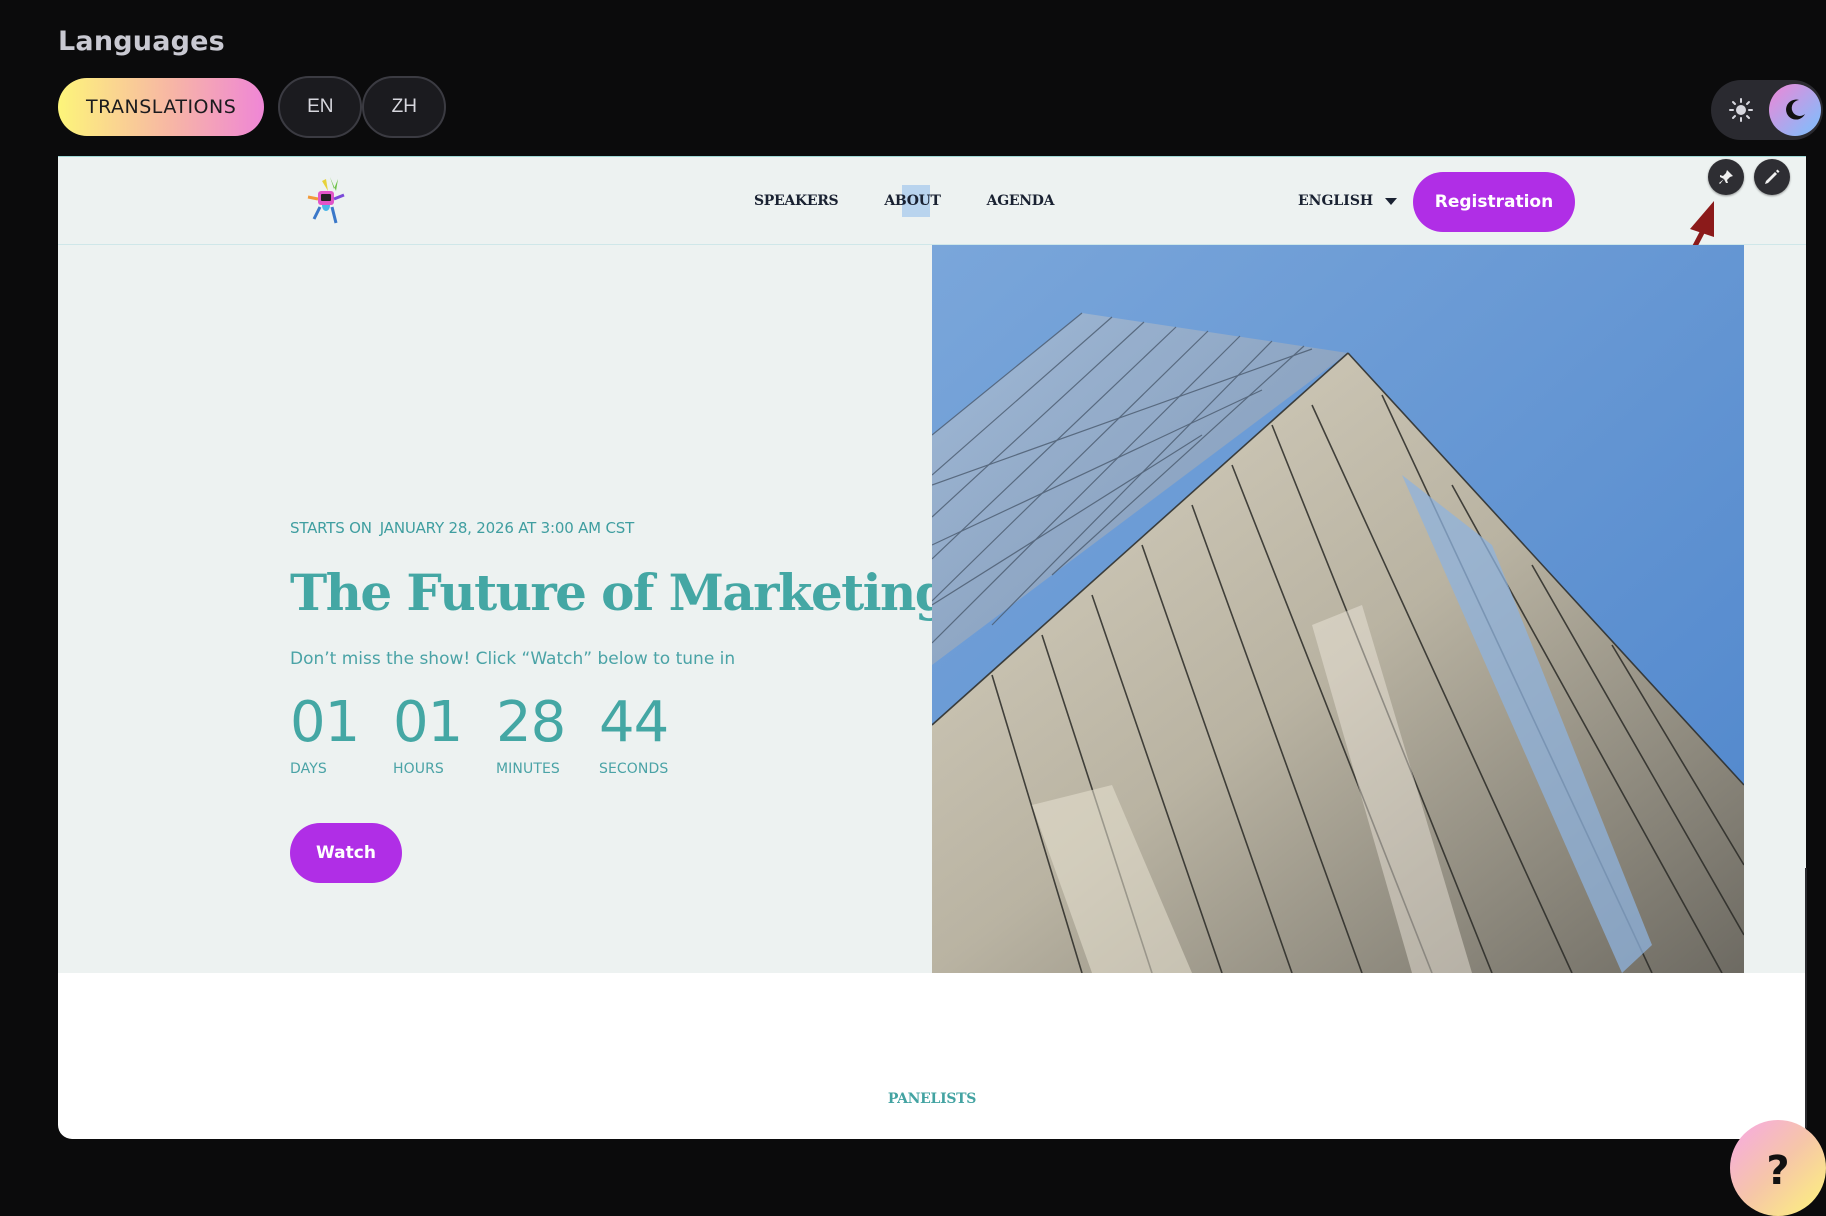 The image size is (1826, 1216). I want to click on countdown-label: SECONDS, so click(634, 769).